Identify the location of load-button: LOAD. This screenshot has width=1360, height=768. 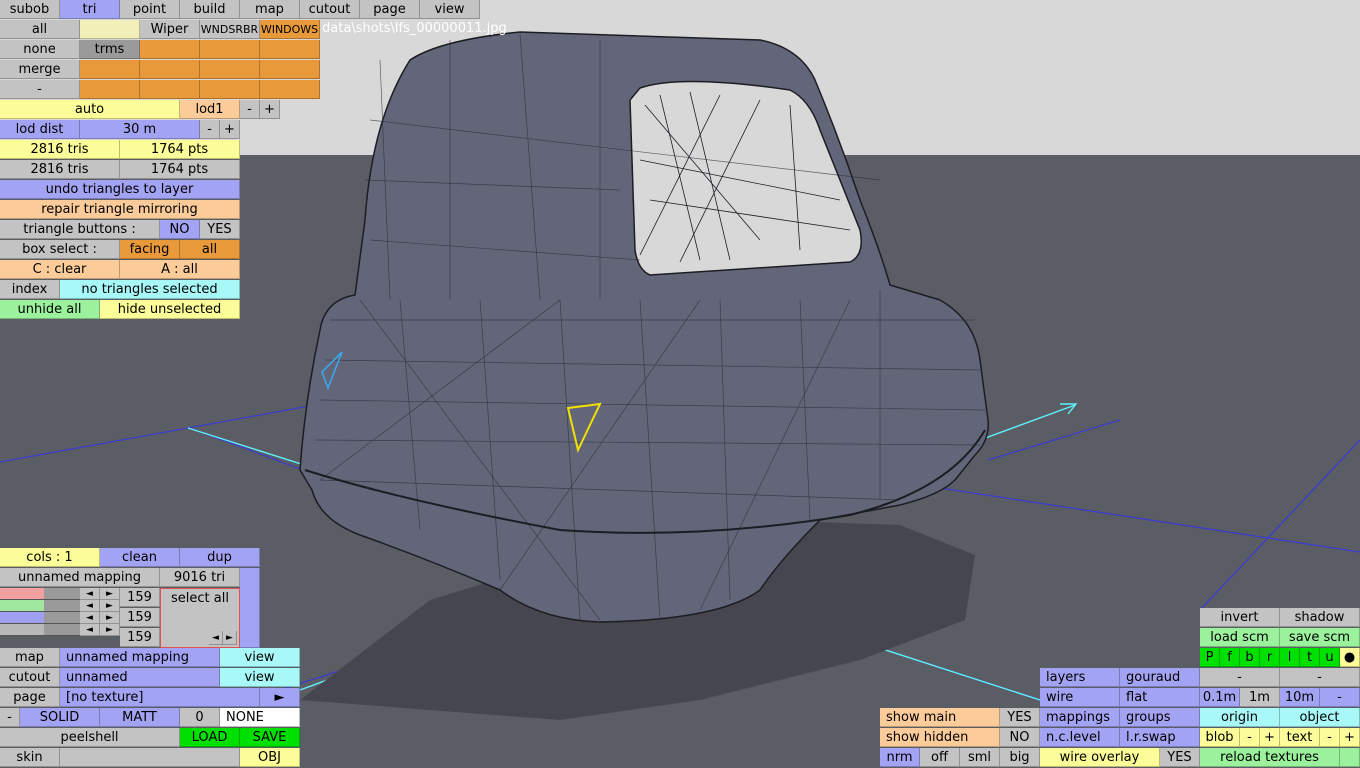
(210, 737).